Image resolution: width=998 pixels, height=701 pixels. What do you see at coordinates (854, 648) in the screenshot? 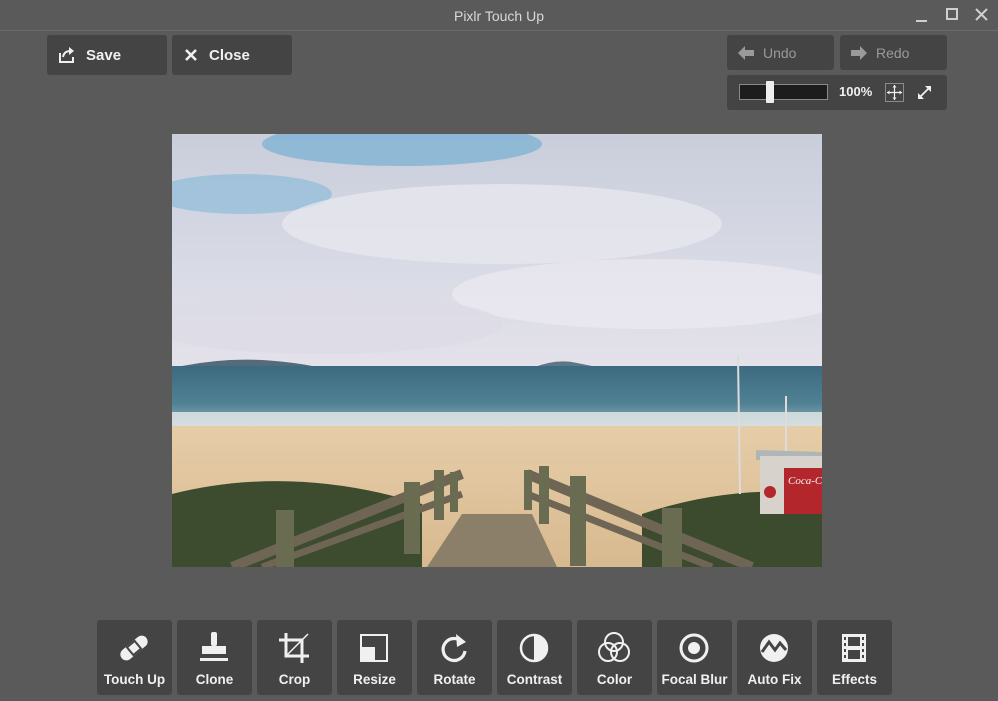
I see `film-icon` at bounding box center [854, 648].